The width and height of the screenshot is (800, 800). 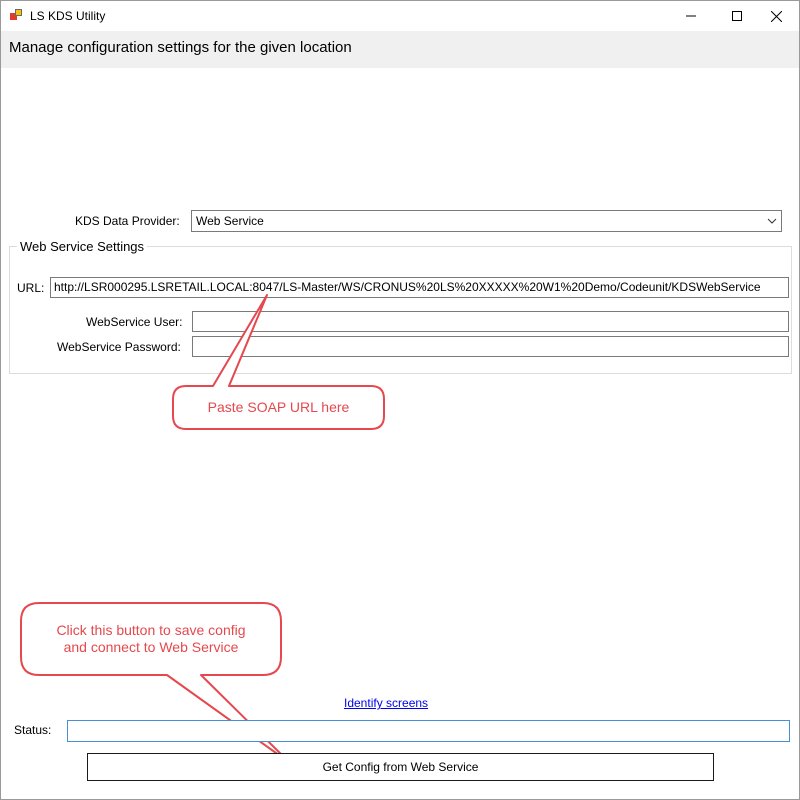 What do you see at coordinates (119, 347) in the screenshot?
I see `webservice-password-label: WebService Password:` at bounding box center [119, 347].